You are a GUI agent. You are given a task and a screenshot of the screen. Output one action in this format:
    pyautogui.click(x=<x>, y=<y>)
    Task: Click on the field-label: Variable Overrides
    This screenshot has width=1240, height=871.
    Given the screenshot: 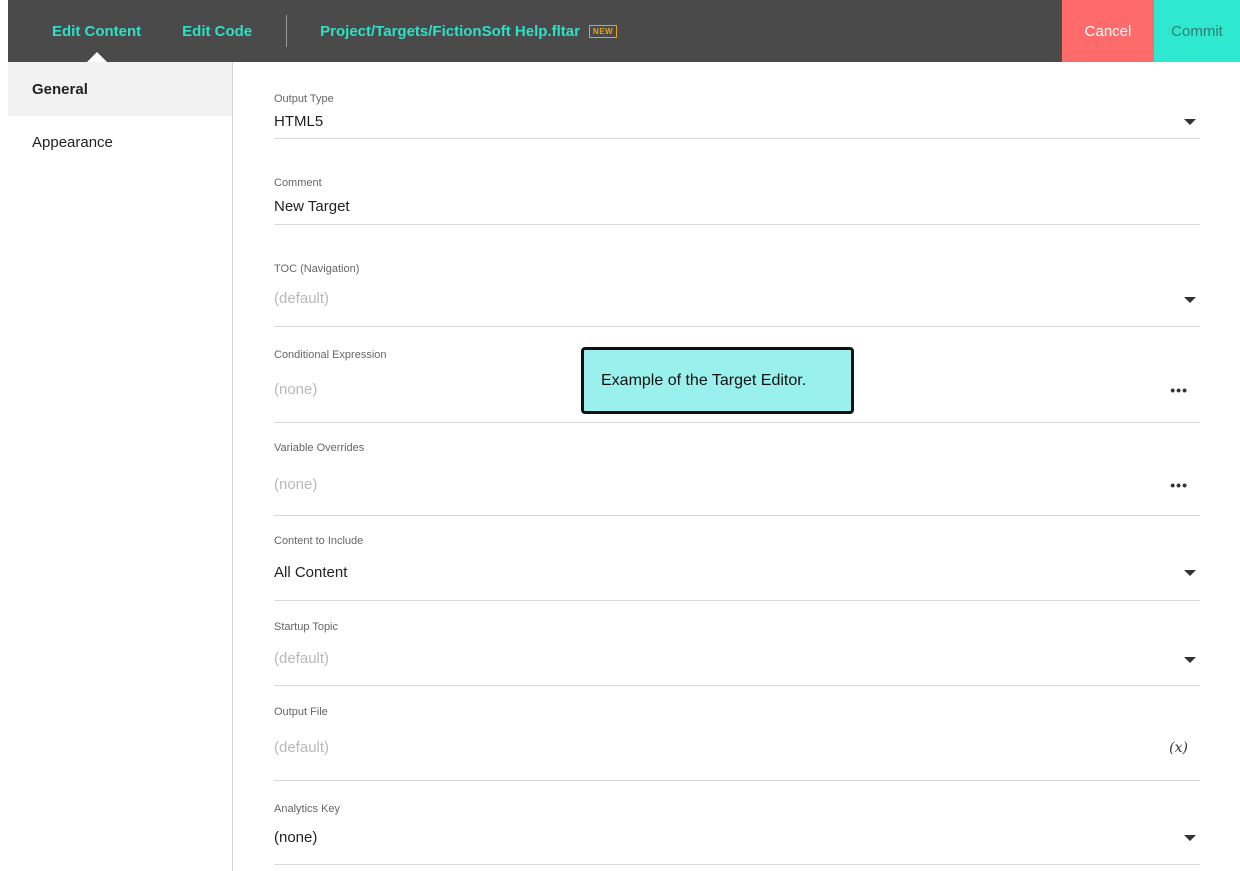 What is the action you would take?
    pyautogui.click(x=319, y=448)
    